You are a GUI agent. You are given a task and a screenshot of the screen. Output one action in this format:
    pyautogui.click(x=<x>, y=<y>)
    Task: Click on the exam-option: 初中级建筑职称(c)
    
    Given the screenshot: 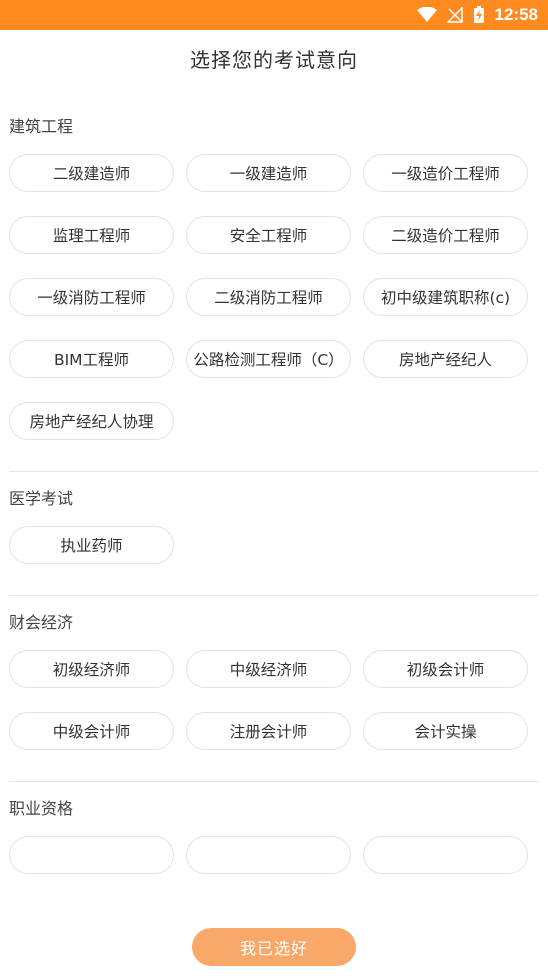 What is the action you would take?
    pyautogui.click(x=445, y=297)
    